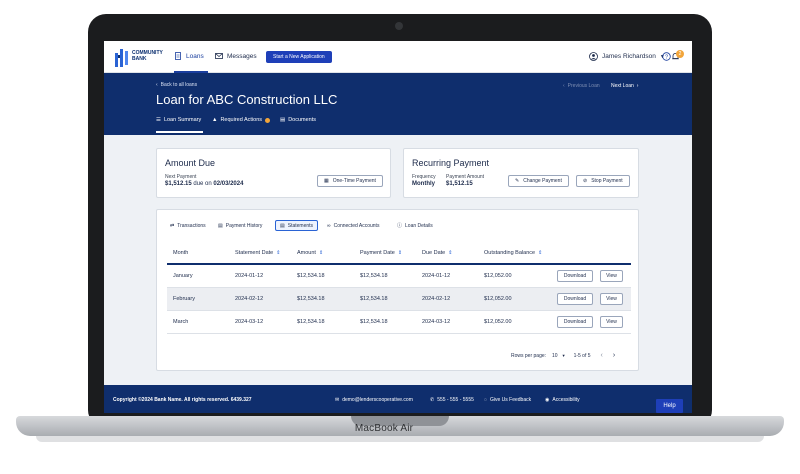 The height and width of the screenshot is (474, 800). I want to click on nav-loans-label: Loans, so click(195, 56).